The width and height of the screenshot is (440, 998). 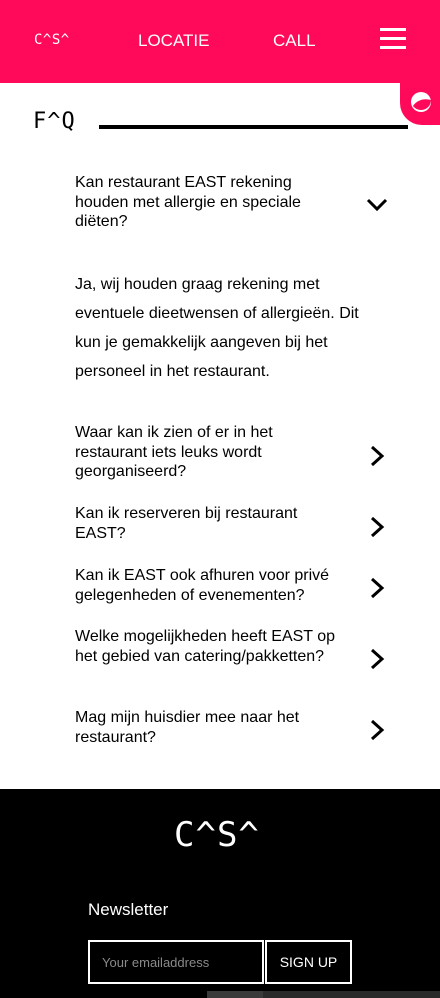 I want to click on nav-link-call: CALL, so click(x=294, y=41).